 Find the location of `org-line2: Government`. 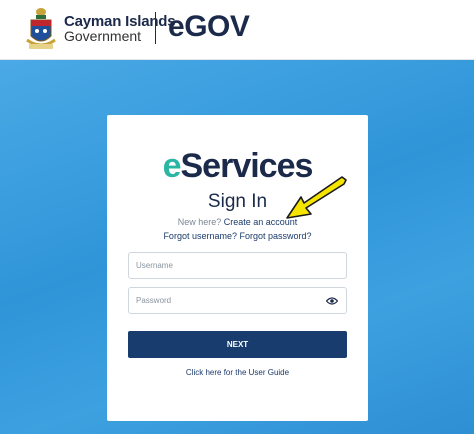

org-line2: Government is located at coordinates (103, 36).